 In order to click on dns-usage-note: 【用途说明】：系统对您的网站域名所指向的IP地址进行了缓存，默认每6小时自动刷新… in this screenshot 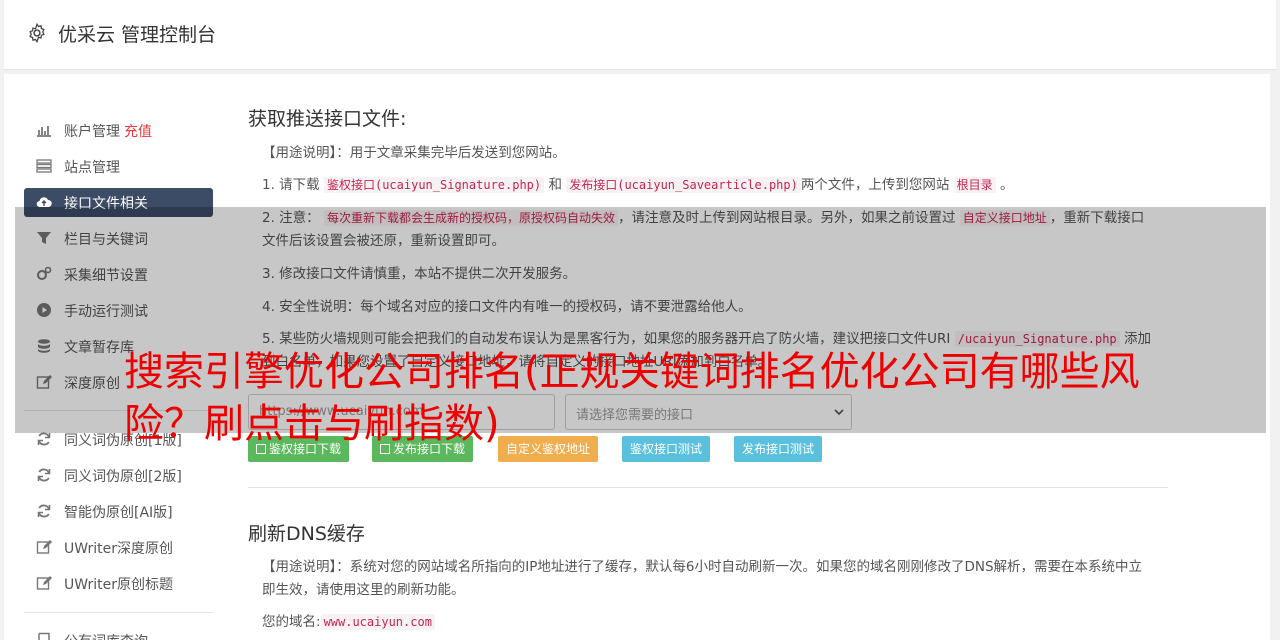, I will do `click(708, 579)`.